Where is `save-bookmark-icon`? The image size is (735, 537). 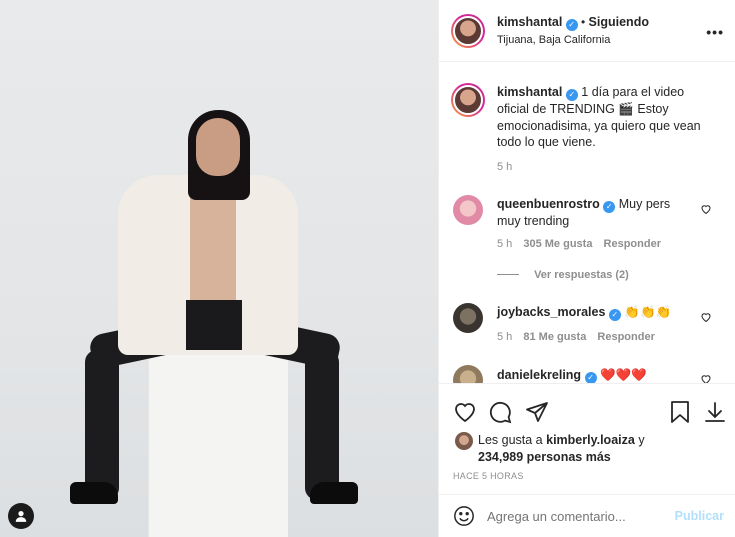
save-bookmark-icon is located at coordinates (680, 412).